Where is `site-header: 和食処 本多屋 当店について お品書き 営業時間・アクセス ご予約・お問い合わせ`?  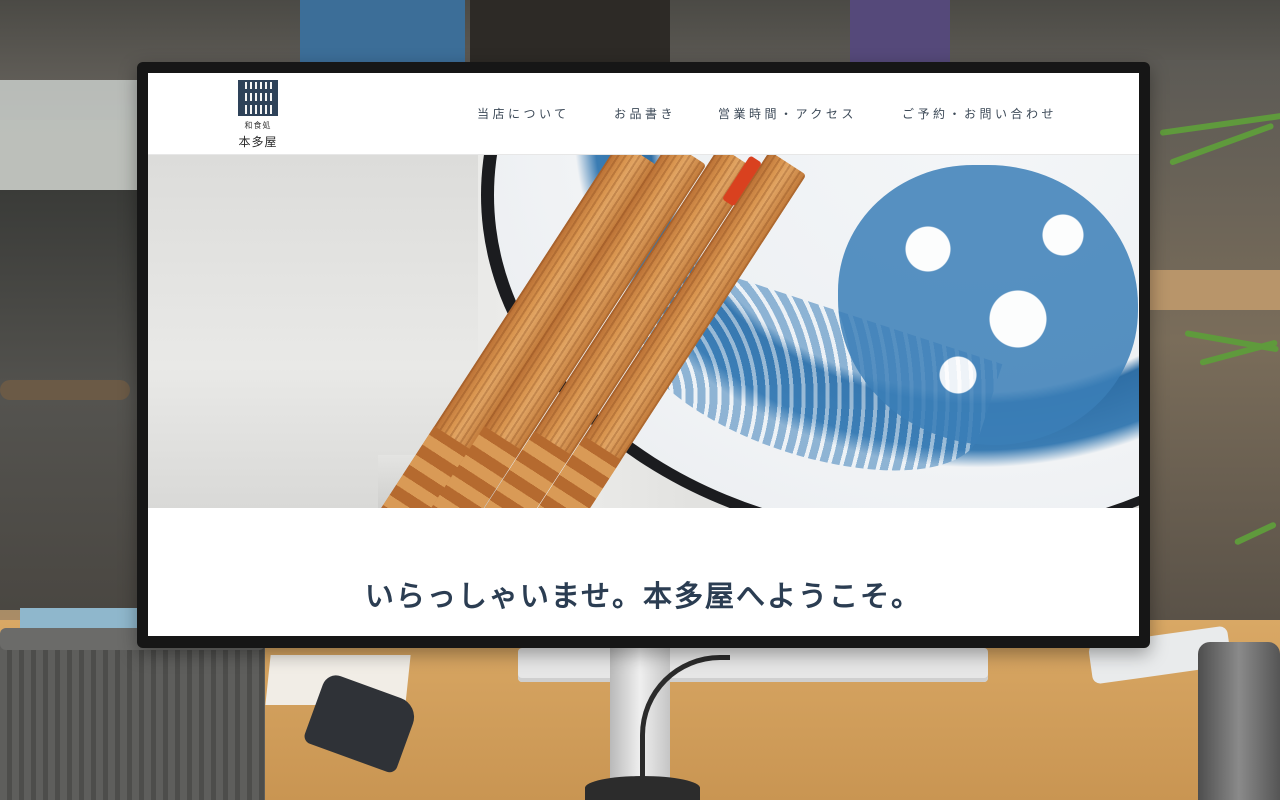 site-header: 和食処 本多屋 当店について お品書き 営業時間・アクセス ご予約・お問い合わせ is located at coordinates (643, 114).